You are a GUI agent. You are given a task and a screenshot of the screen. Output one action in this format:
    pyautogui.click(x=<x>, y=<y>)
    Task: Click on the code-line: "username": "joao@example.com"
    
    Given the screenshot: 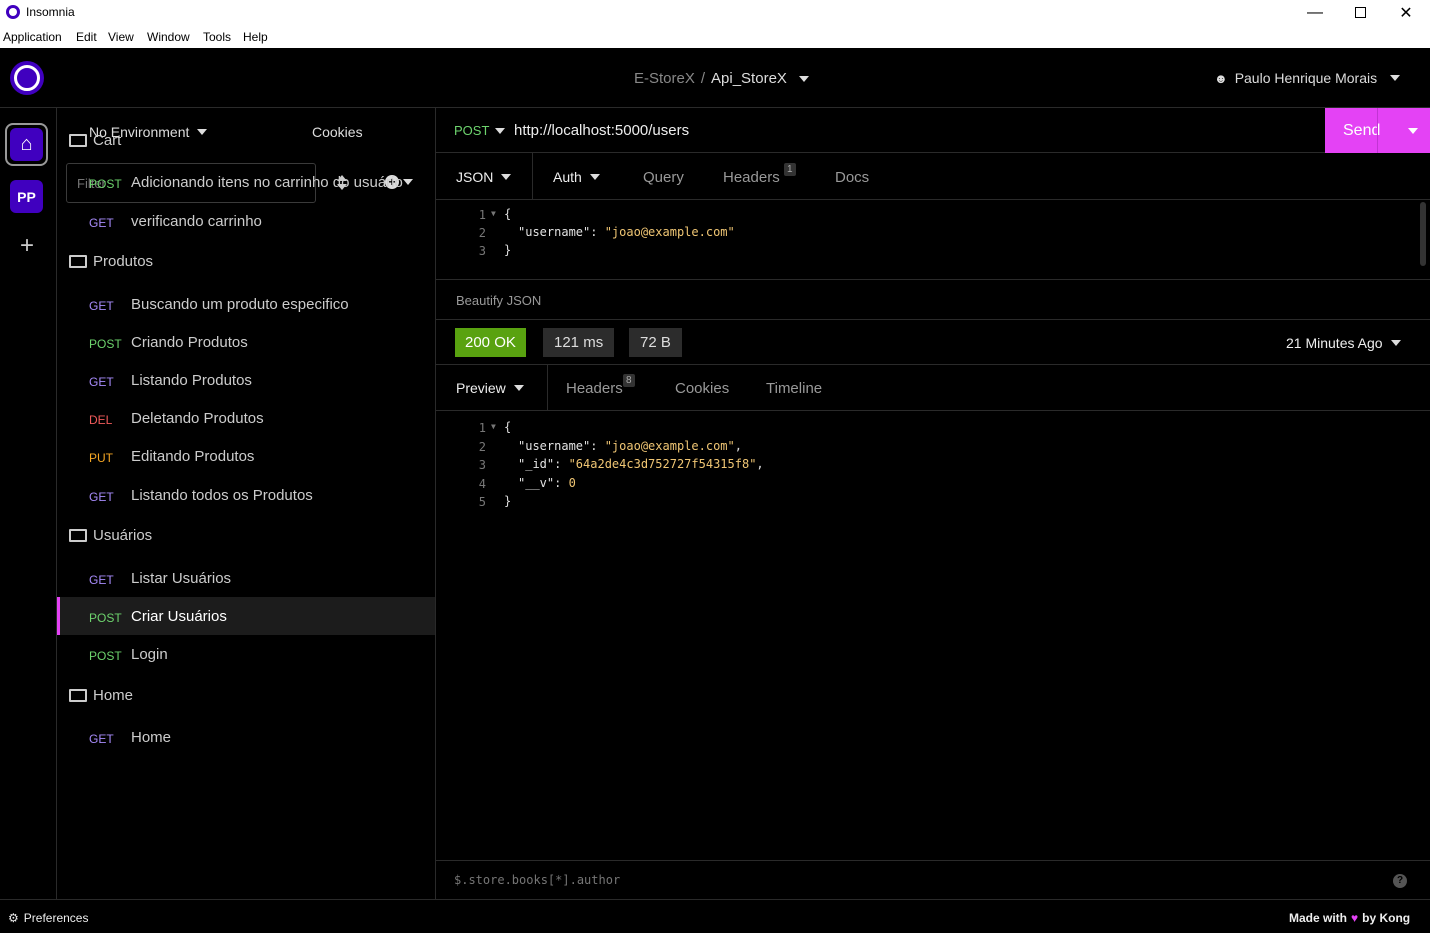 What is the action you would take?
    pyautogui.click(x=626, y=232)
    